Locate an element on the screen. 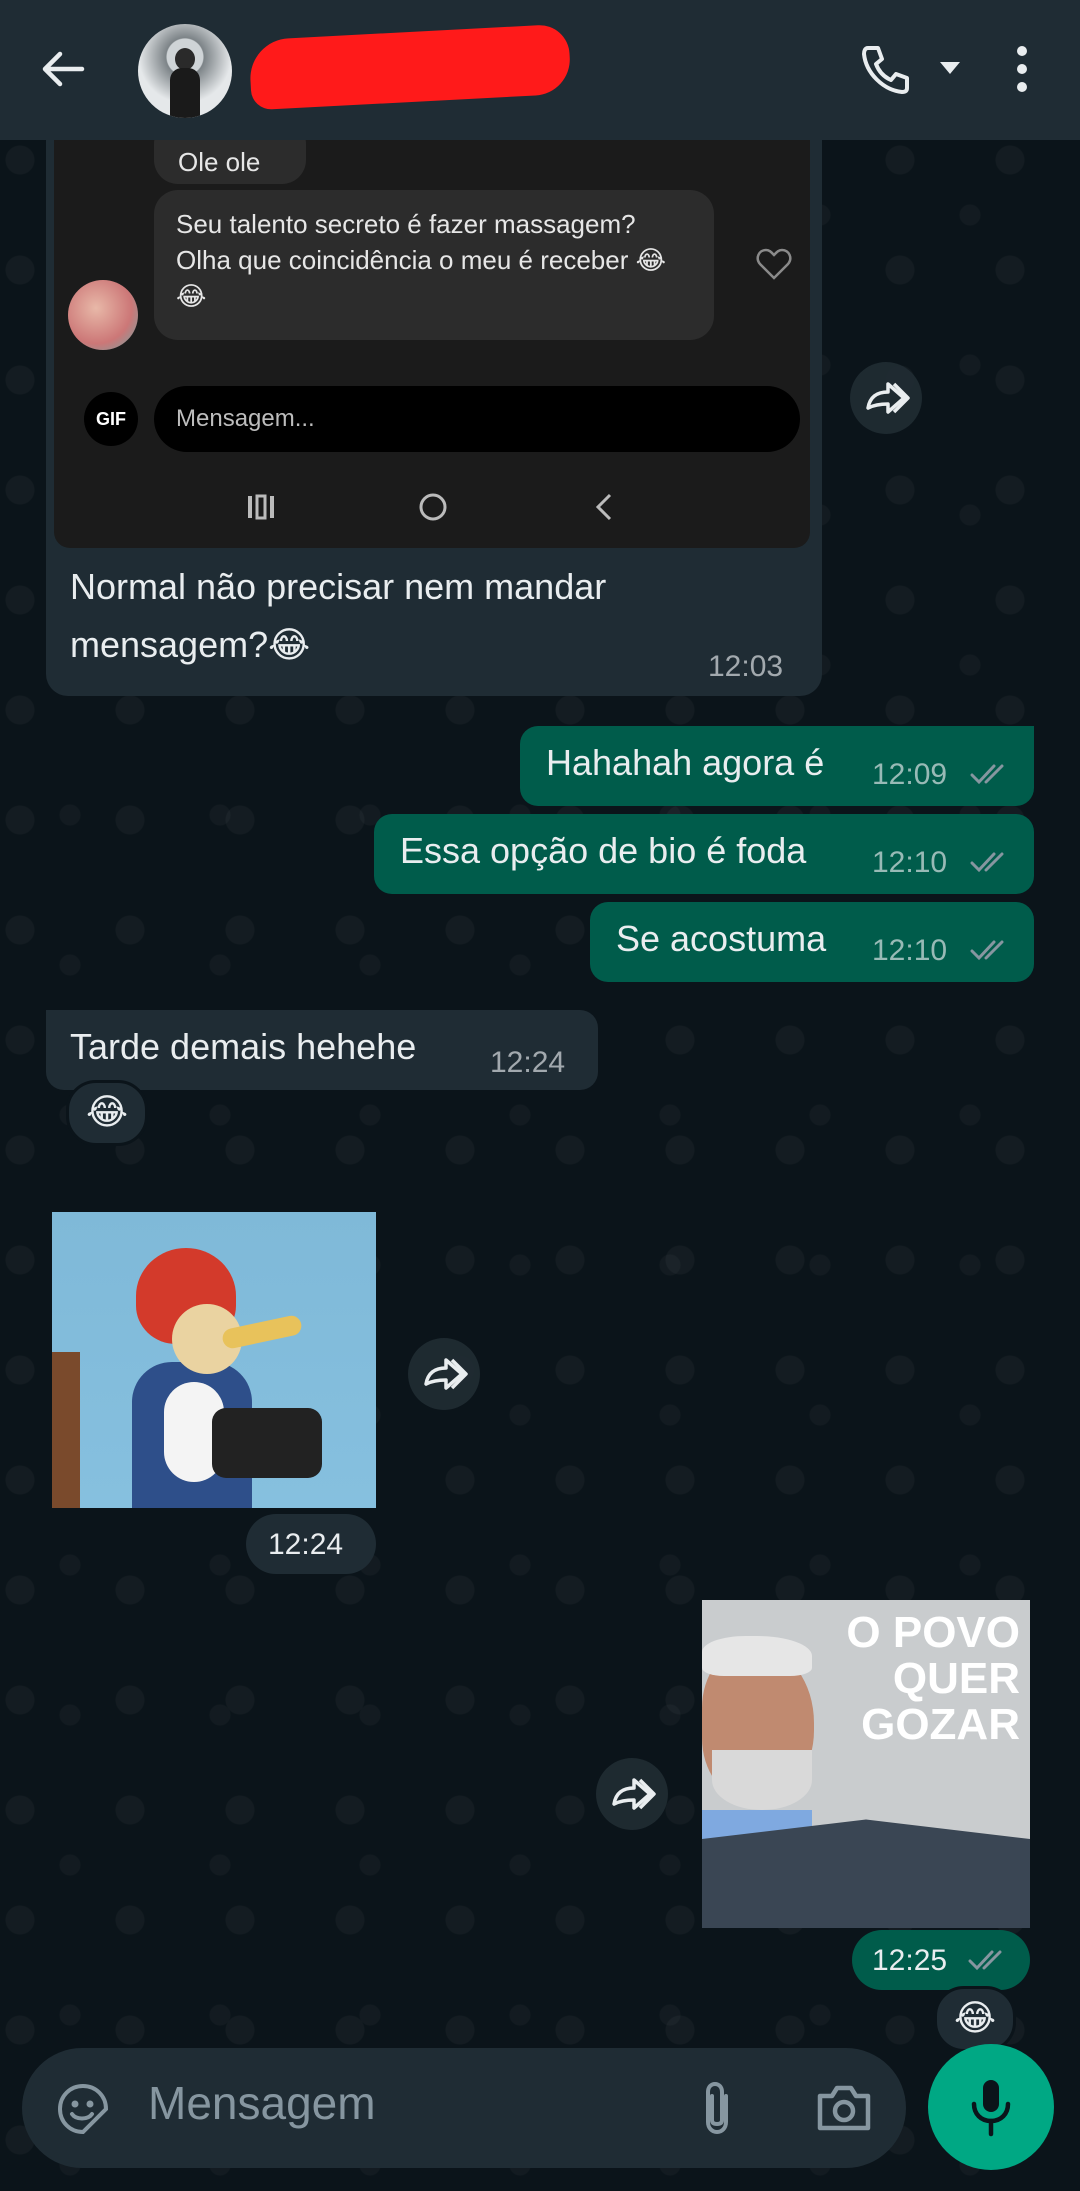  microphone-button is located at coordinates (991, 2107).